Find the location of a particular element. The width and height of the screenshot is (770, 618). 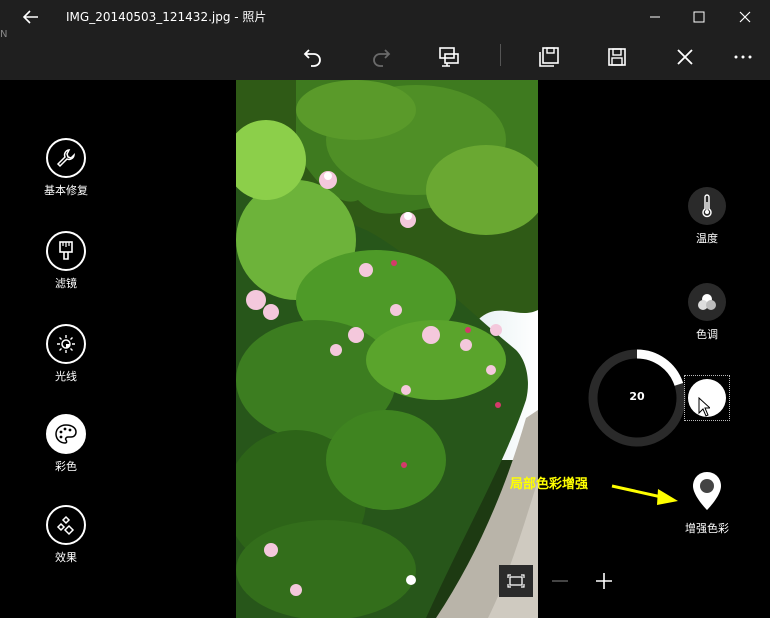

category-filters: 滤镜 is located at coordinates (66, 261).